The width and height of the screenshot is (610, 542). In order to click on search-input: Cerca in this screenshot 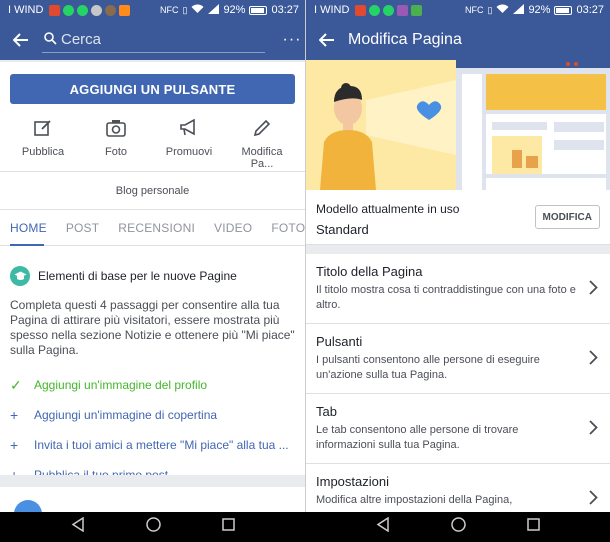, I will do `click(153, 40)`.